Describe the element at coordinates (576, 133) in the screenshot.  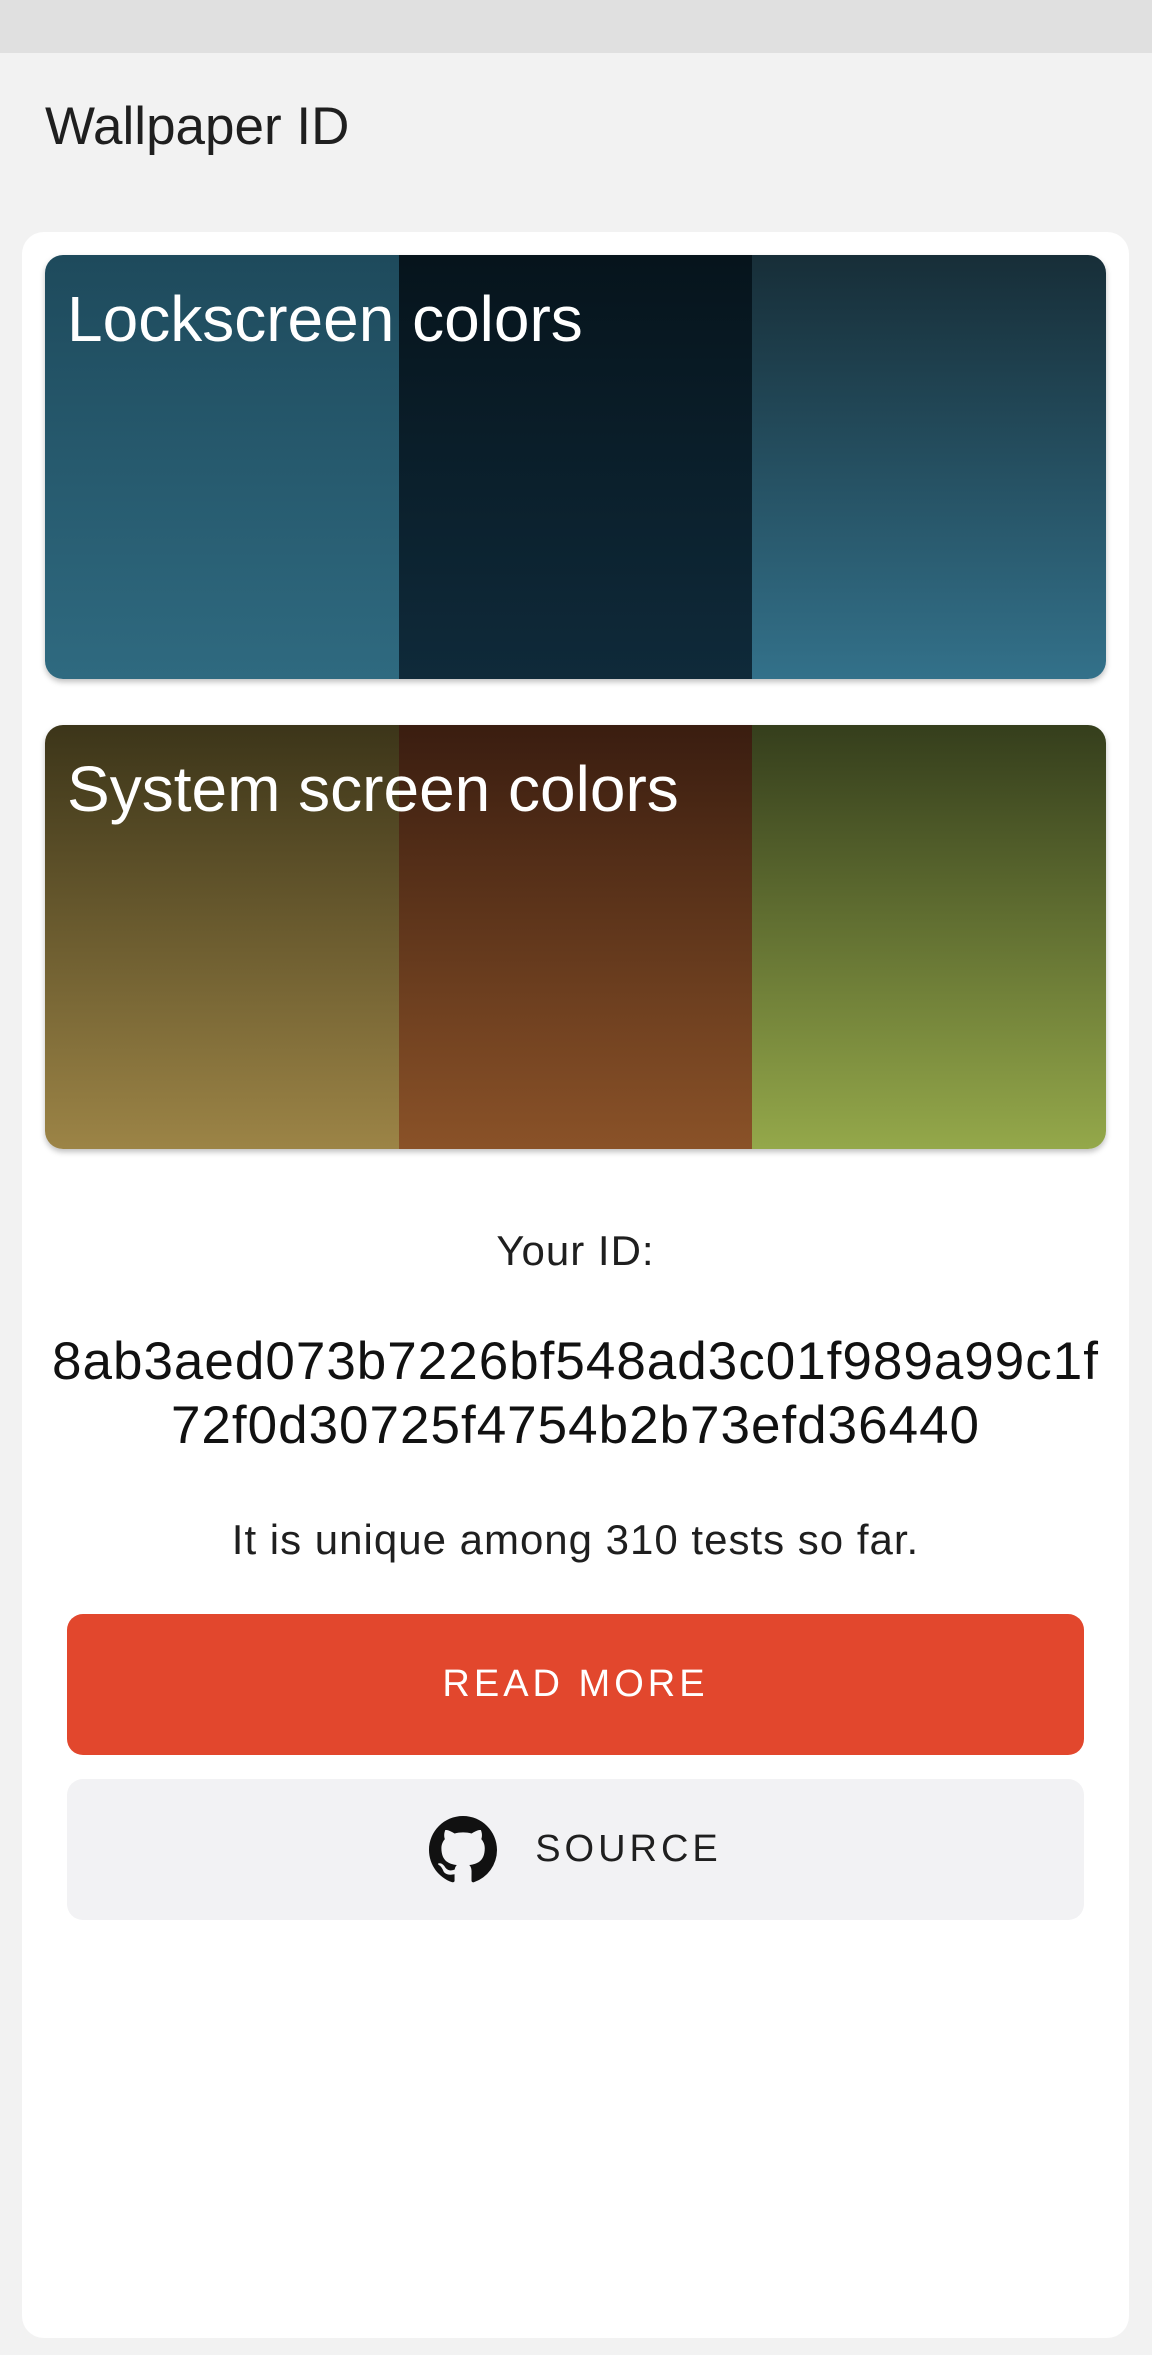
I see `app-bar: Wallpaper ID` at that location.